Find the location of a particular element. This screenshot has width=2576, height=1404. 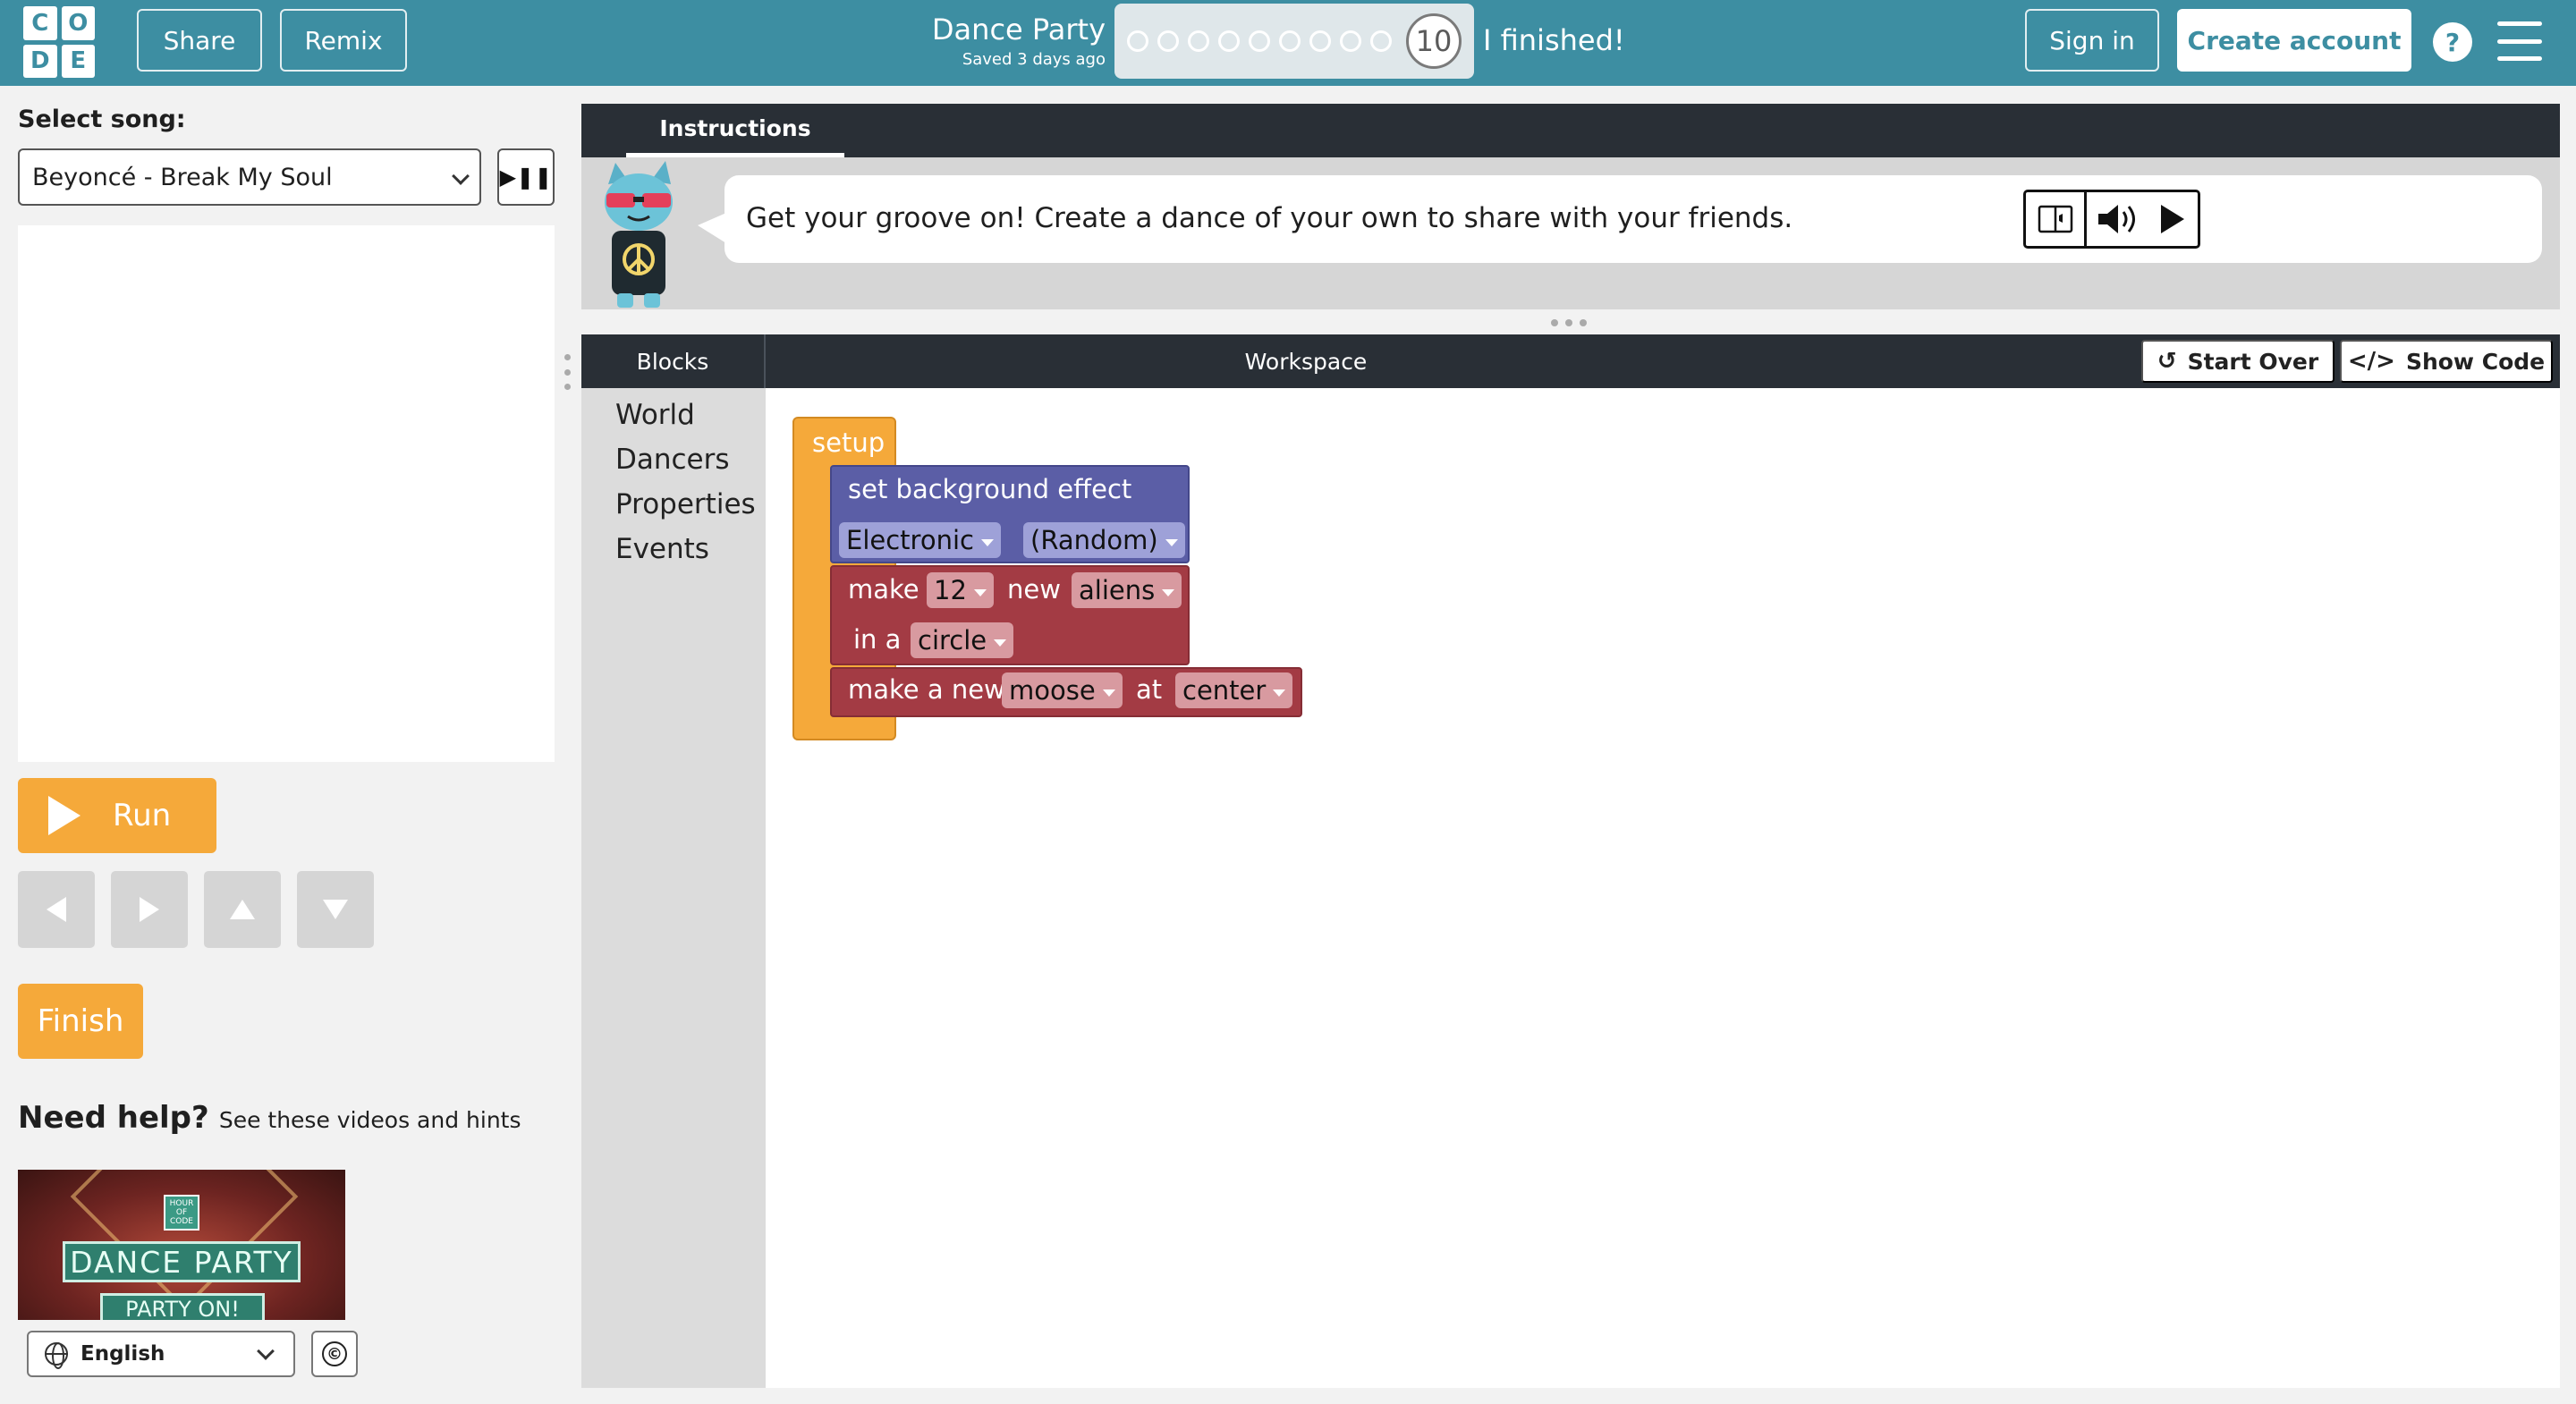

dancer-group-dropdown: aliens is located at coordinates (1127, 590).